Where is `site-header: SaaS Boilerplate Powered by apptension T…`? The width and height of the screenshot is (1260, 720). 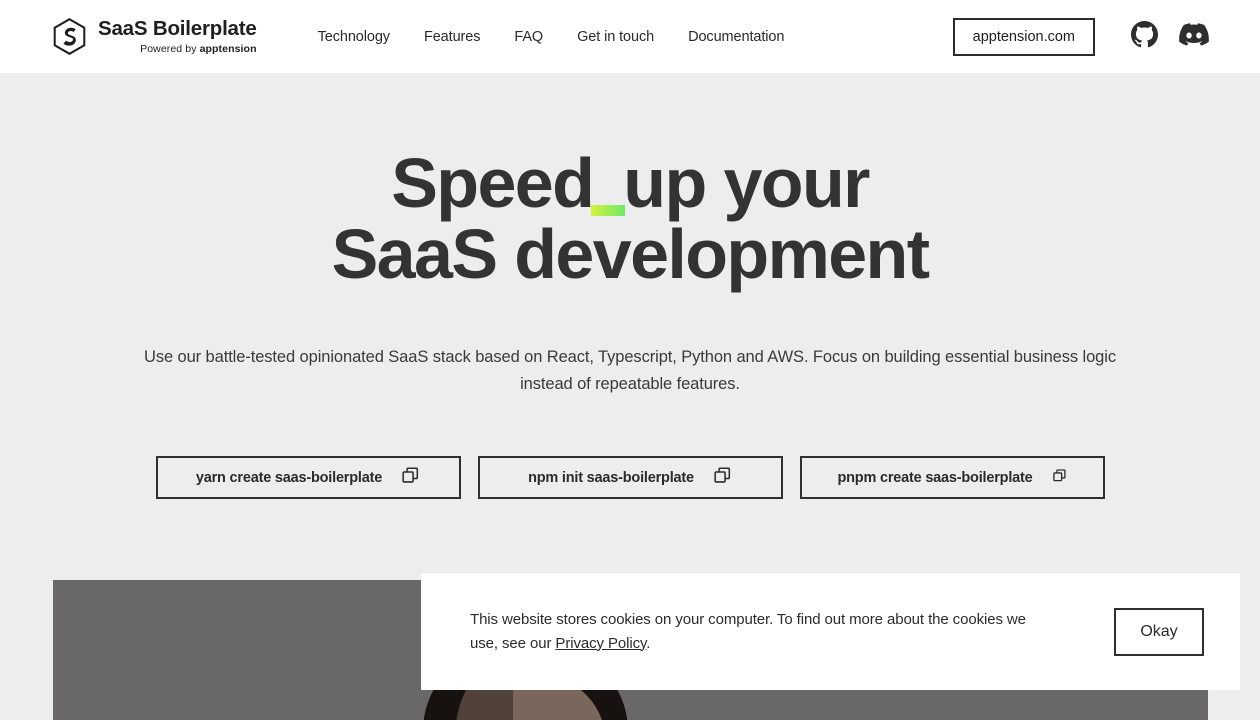 site-header: SaaS Boilerplate Powered by apptension T… is located at coordinates (630, 36).